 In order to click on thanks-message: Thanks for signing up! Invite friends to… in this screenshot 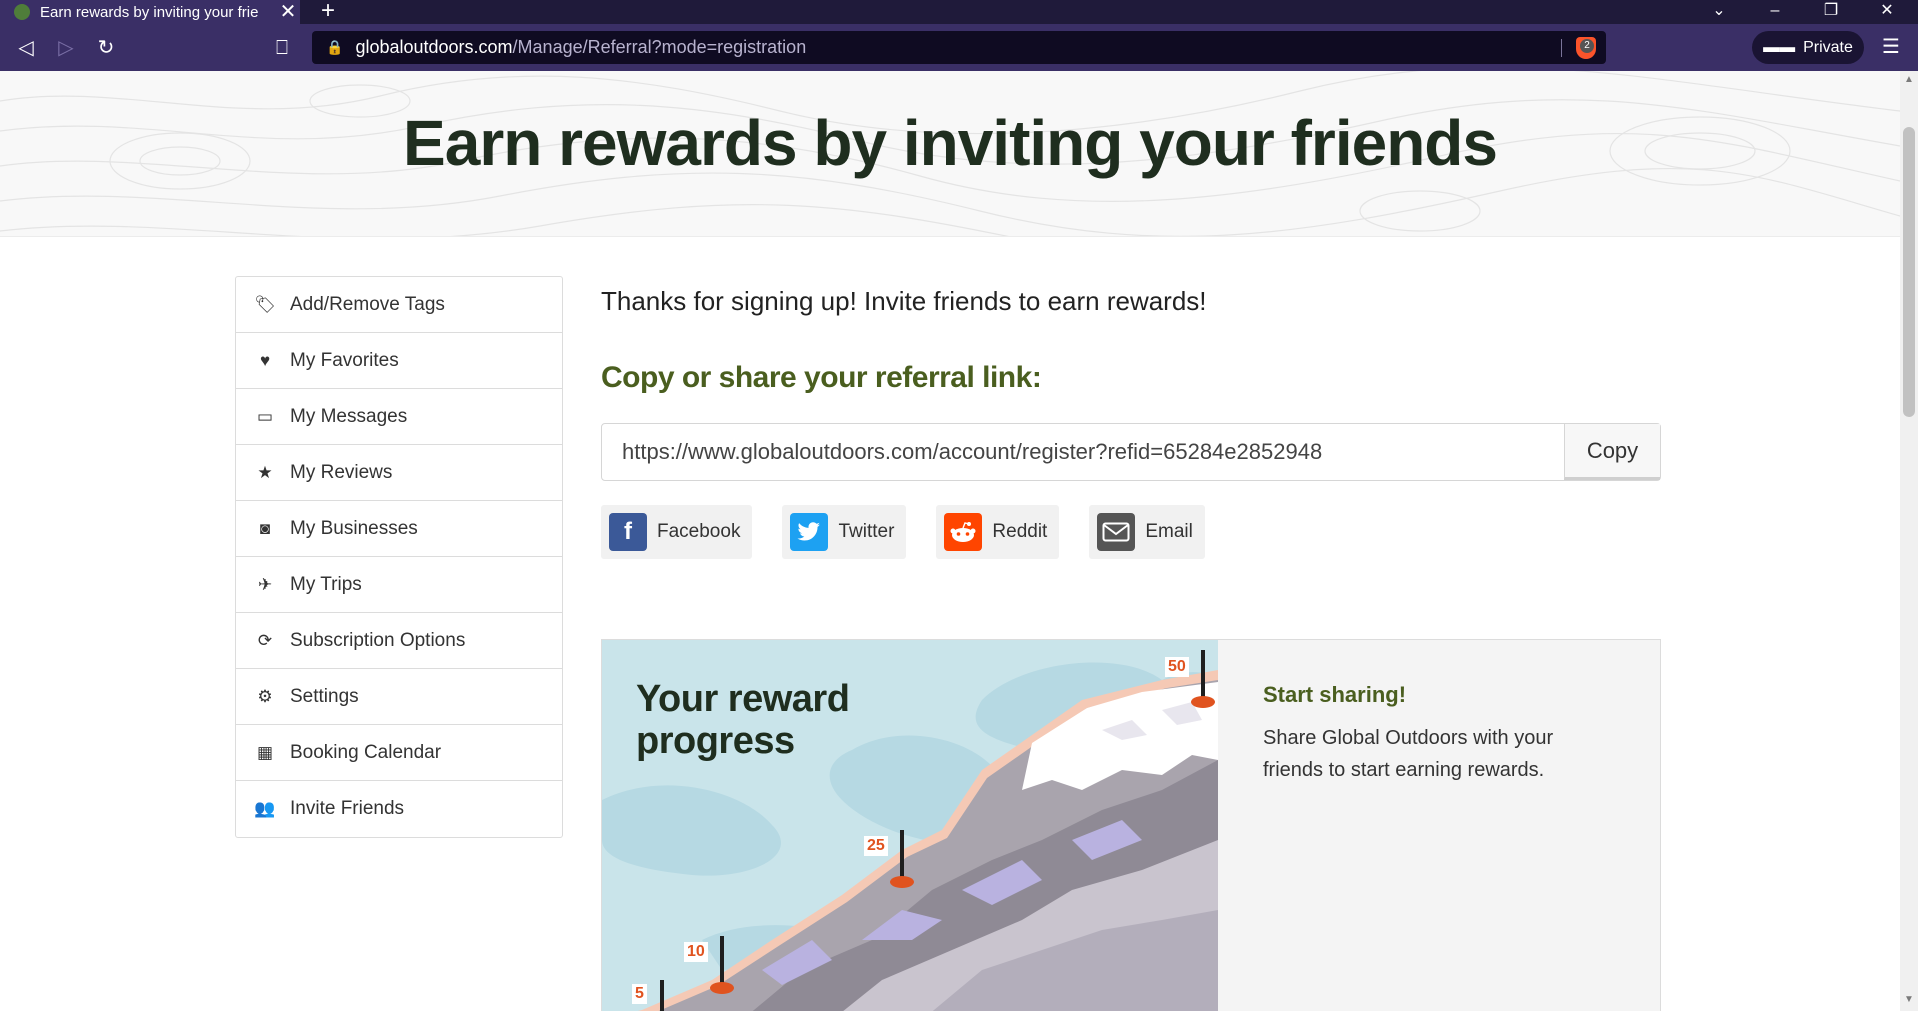, I will do `click(904, 301)`.